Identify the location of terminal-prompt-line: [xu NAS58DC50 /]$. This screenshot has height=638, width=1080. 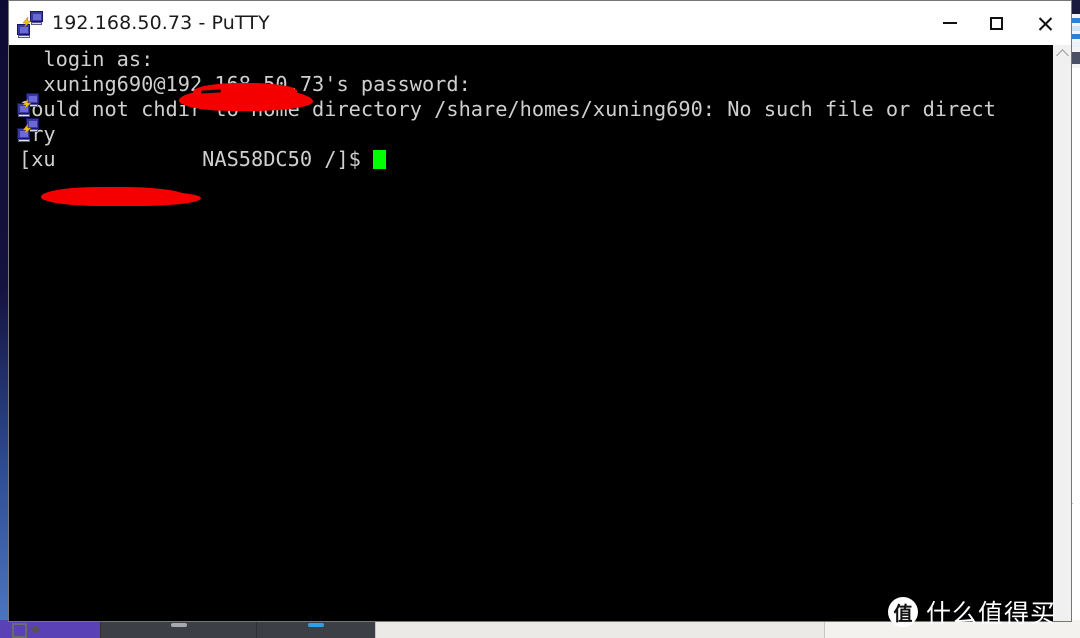
(535, 159).